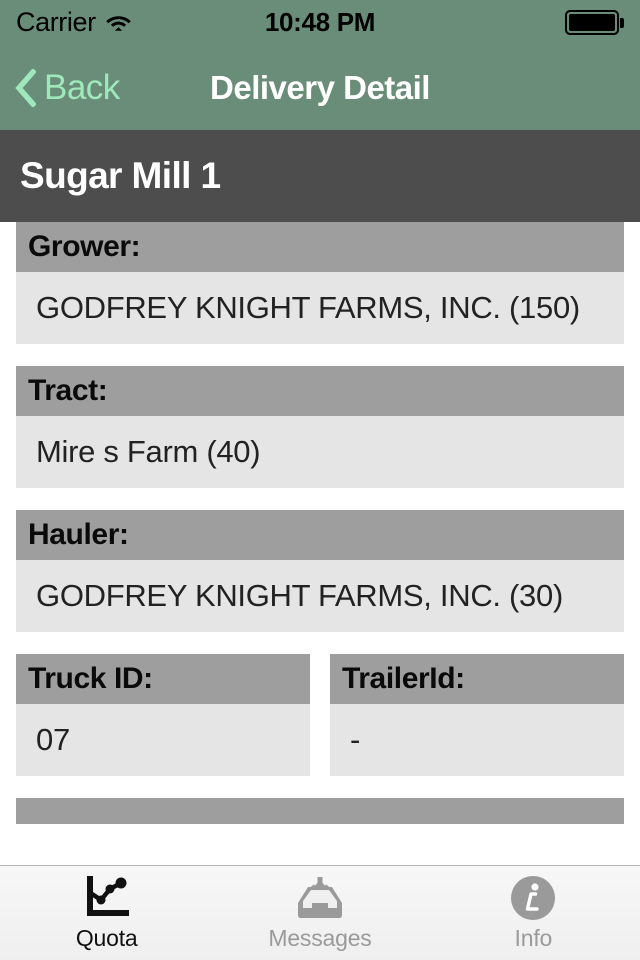  I want to click on field-grower-label: Grower:, so click(84, 246).